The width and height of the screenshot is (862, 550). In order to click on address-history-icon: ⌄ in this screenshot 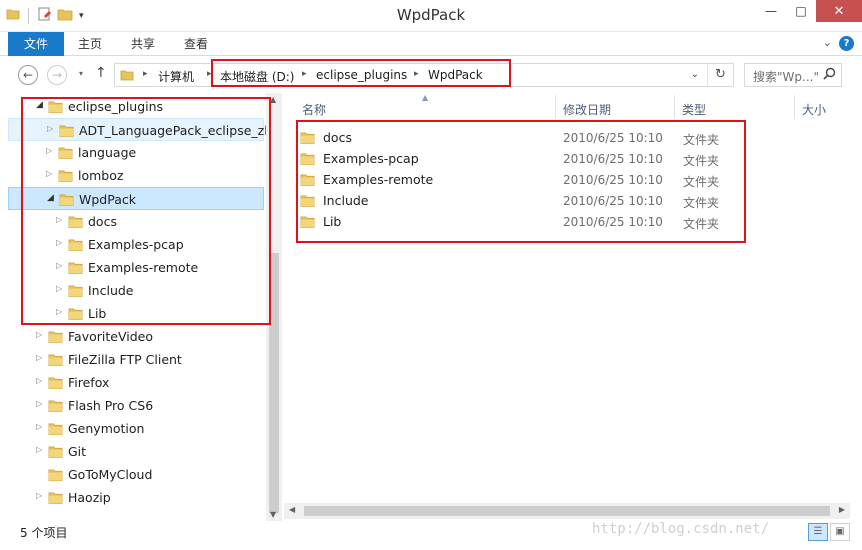, I will do `click(695, 74)`.